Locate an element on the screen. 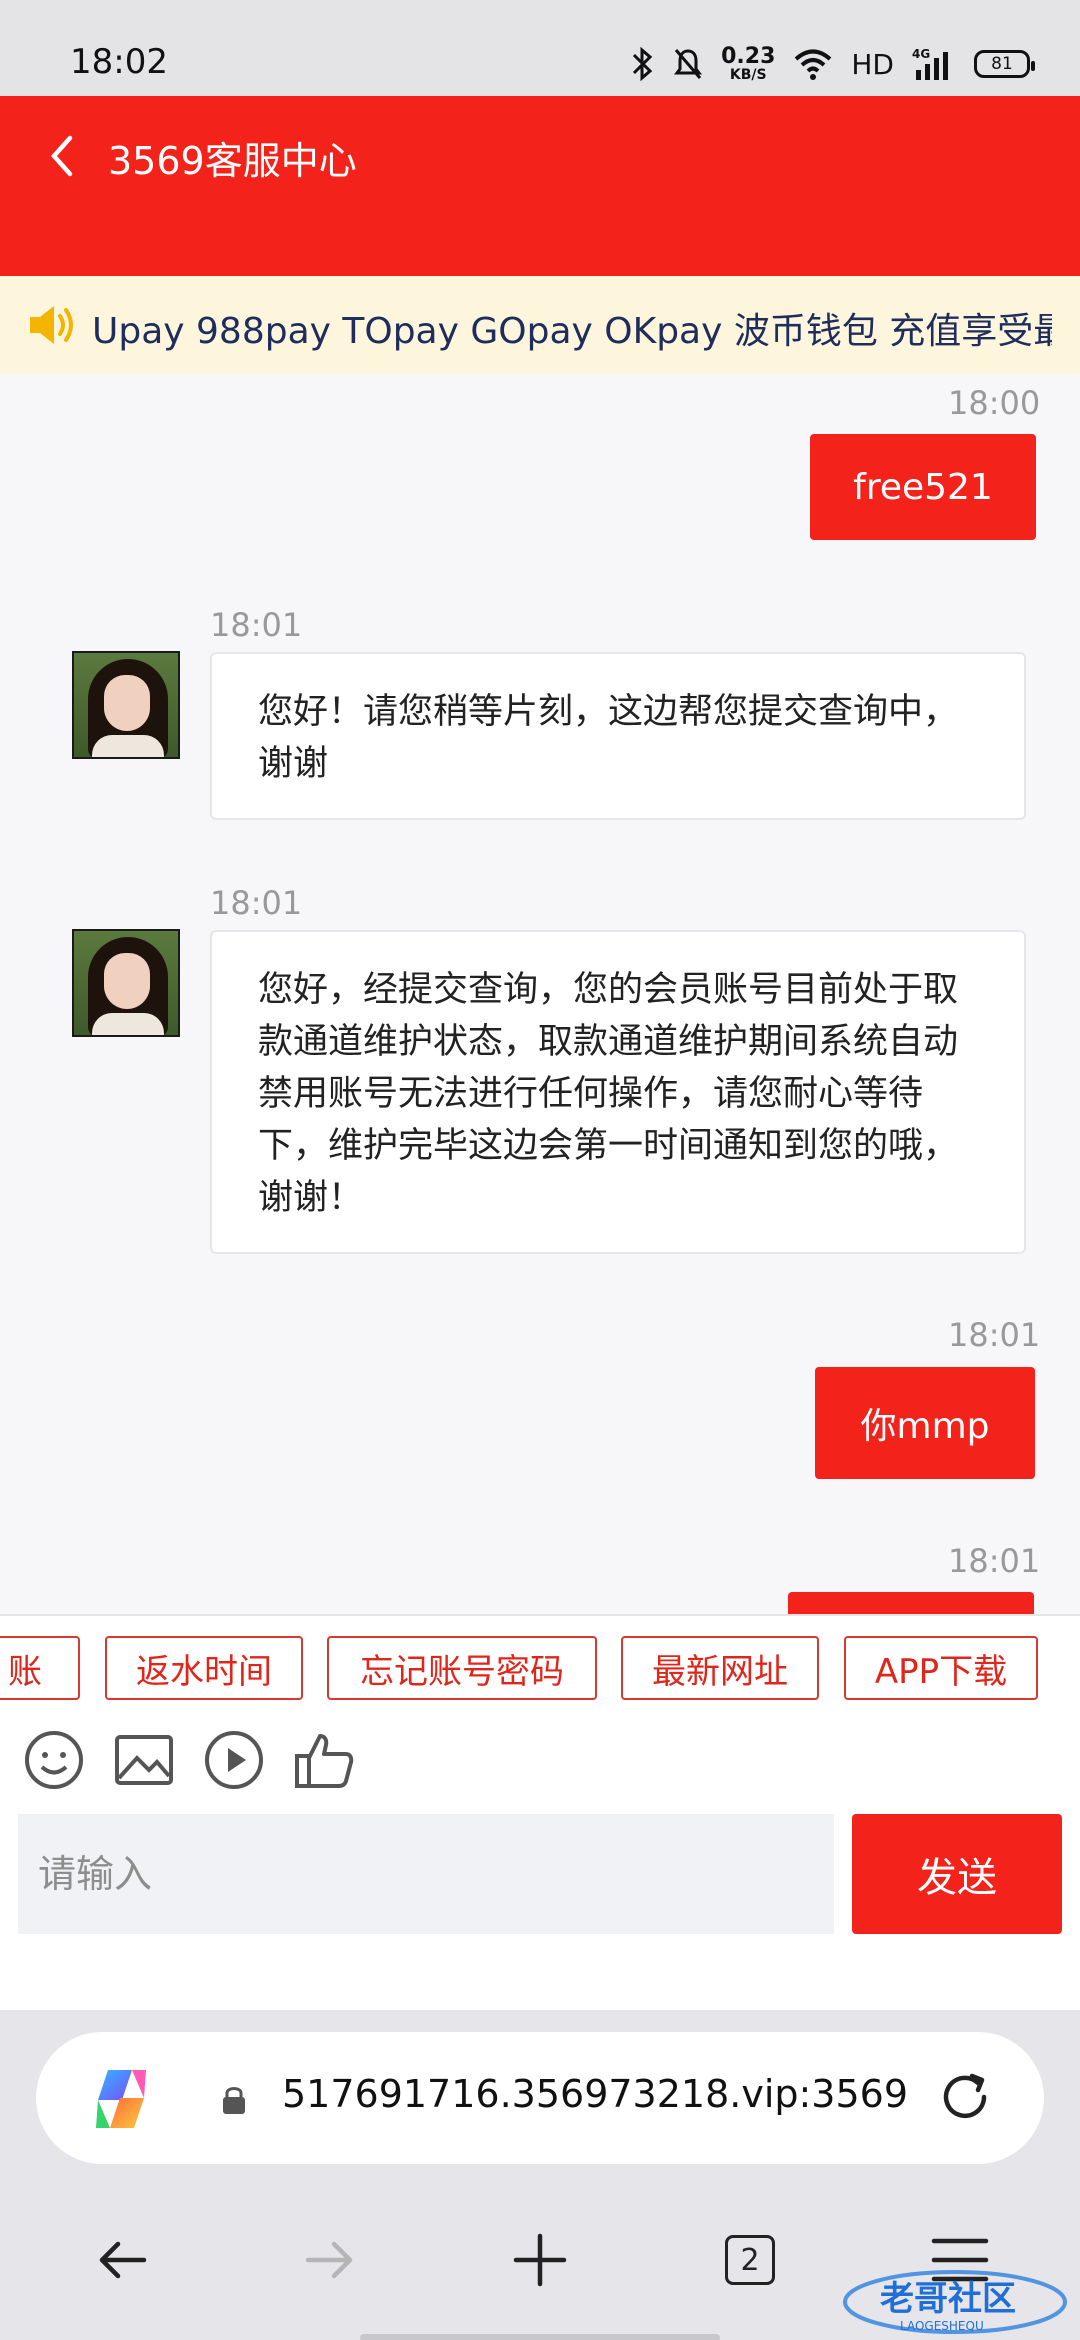 Image resolution: width=1080 pixels, height=2340 pixels. new-tab-icon is located at coordinates (540, 2260).